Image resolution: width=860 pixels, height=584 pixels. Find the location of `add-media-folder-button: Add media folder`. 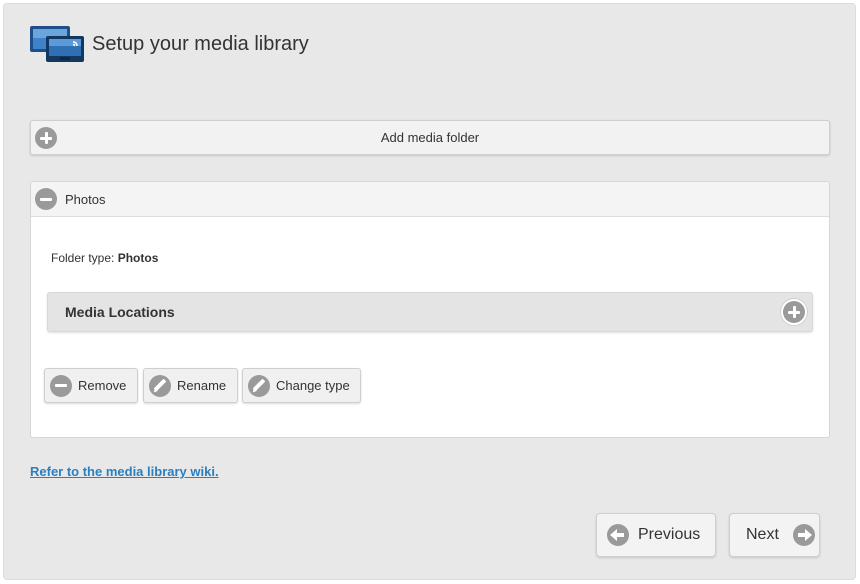

add-media-folder-button: Add media folder is located at coordinates (430, 137).